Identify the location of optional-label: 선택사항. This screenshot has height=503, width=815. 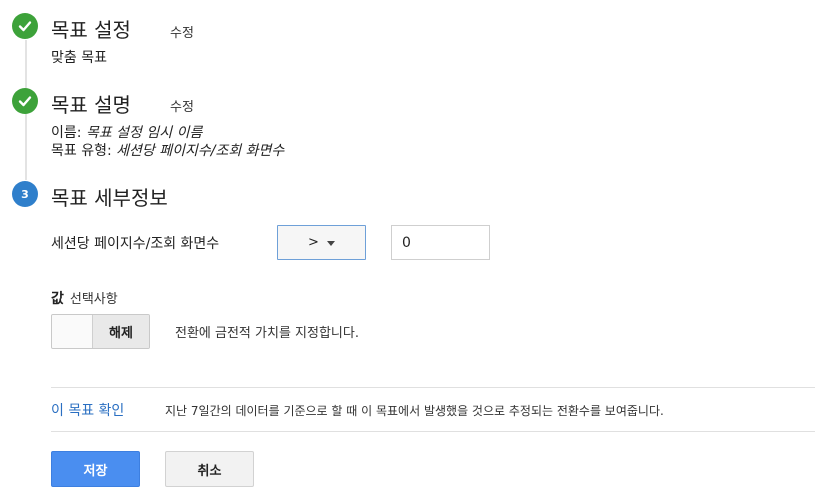
(93, 299).